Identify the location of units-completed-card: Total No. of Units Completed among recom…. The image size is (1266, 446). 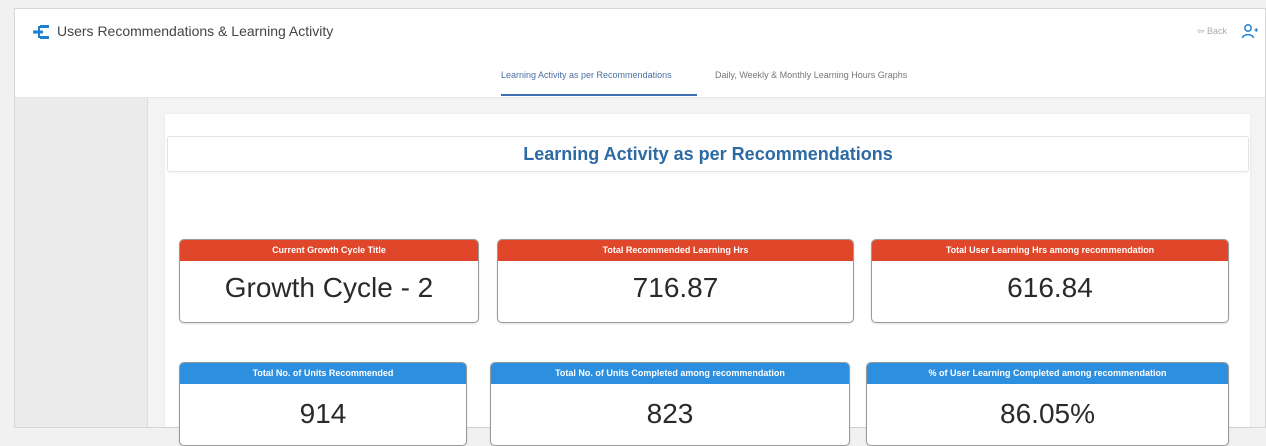
(670, 404).